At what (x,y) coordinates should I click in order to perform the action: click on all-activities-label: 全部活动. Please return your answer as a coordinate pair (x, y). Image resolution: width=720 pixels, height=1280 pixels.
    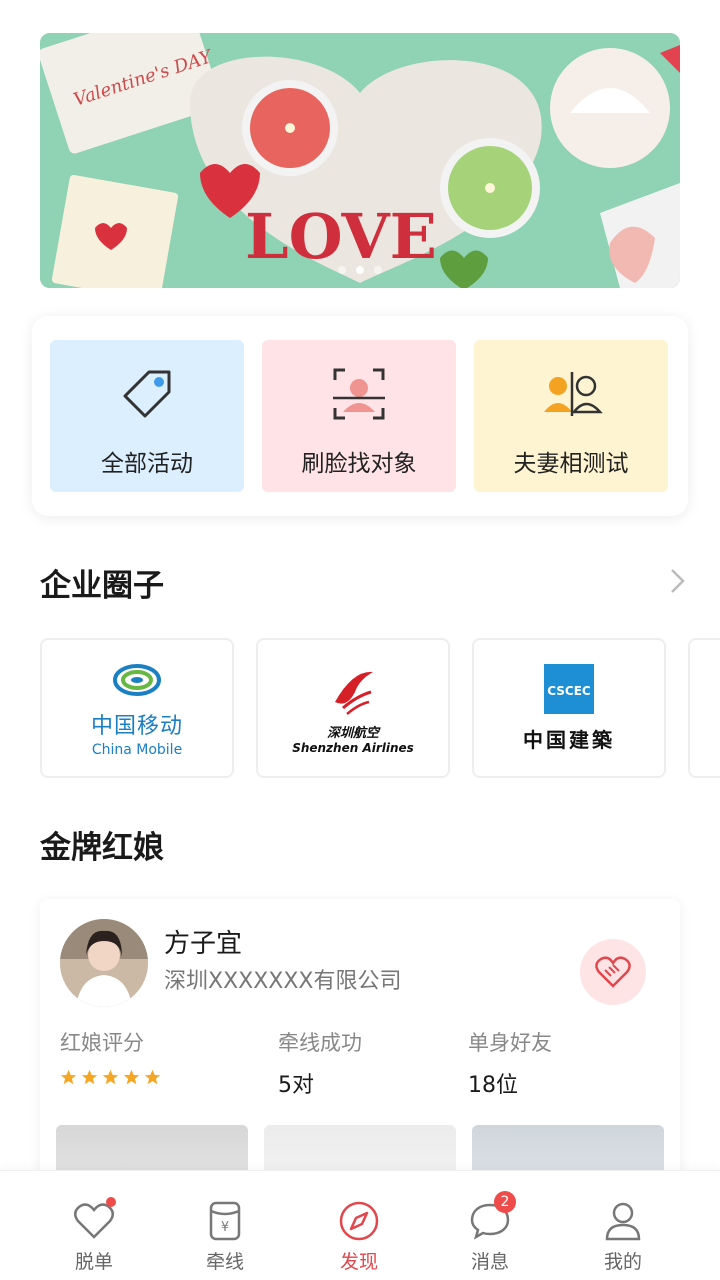
    Looking at the image, I should click on (147, 464).